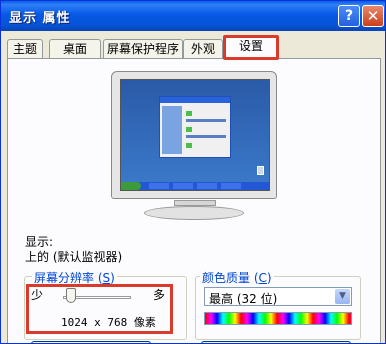 The height and width of the screenshot is (344, 386). Describe the element at coordinates (262, 278) in the screenshot. I see `color-quality-access-key: C` at that location.